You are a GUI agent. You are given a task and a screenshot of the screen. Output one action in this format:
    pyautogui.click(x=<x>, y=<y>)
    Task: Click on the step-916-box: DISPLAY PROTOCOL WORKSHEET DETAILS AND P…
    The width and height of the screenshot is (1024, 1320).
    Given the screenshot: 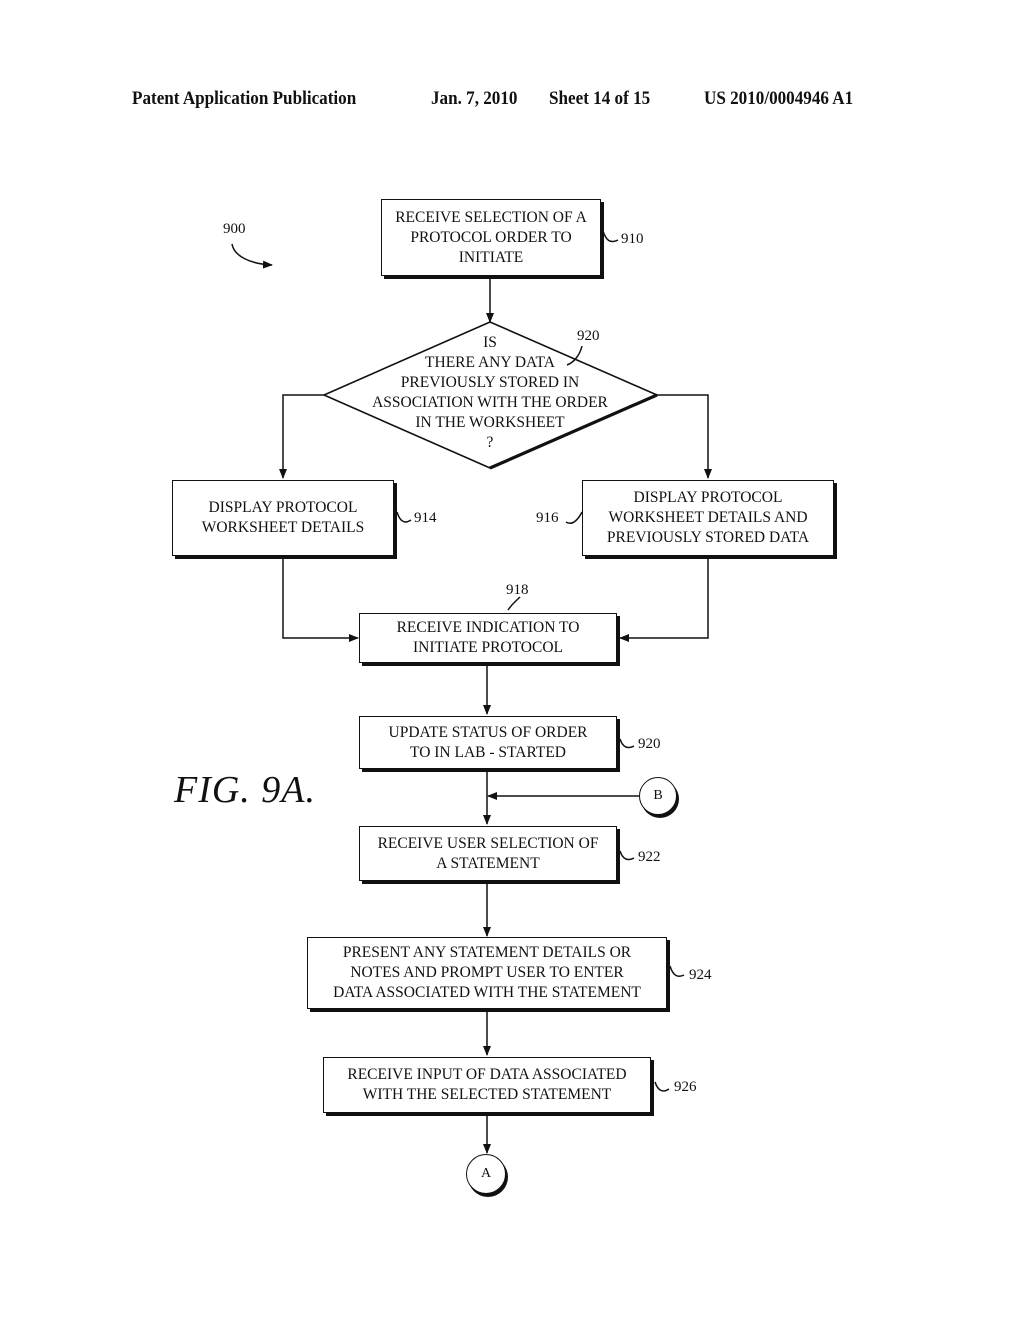 What is the action you would take?
    pyautogui.click(x=708, y=518)
    